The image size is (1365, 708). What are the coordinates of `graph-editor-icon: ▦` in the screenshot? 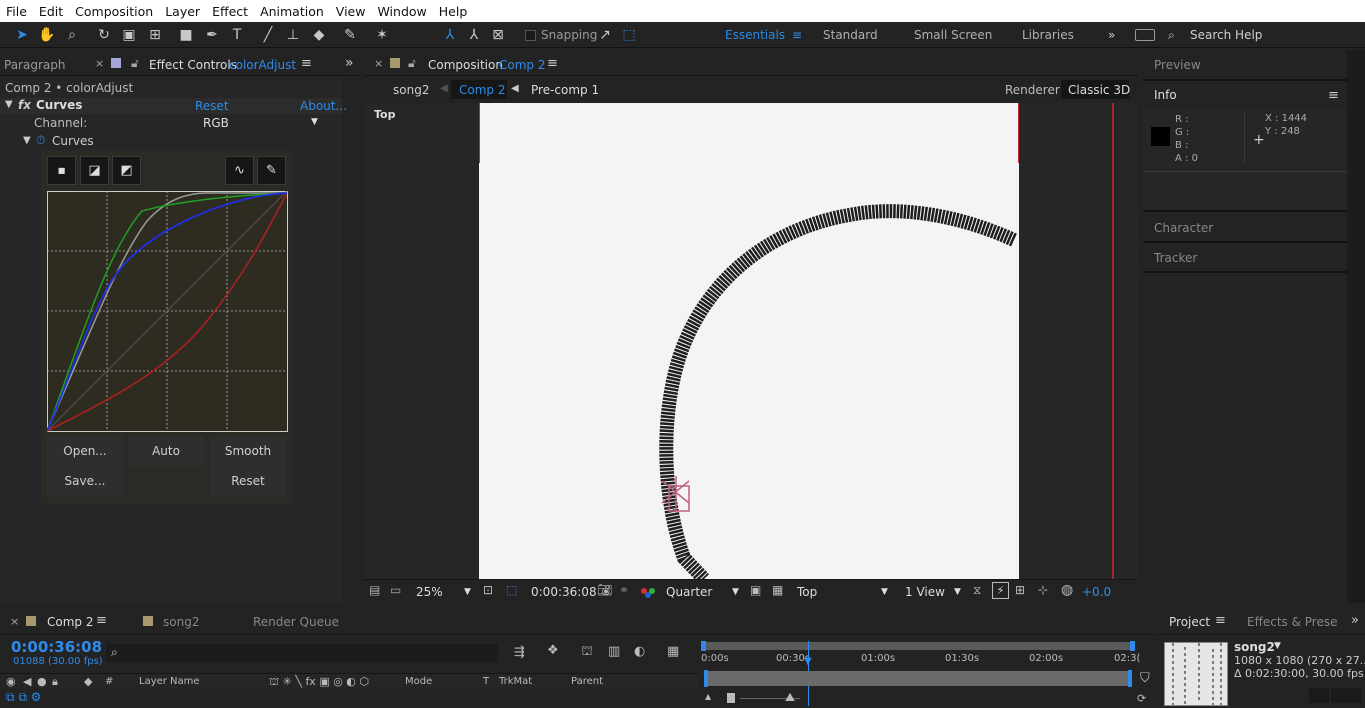 It's located at (673, 651).